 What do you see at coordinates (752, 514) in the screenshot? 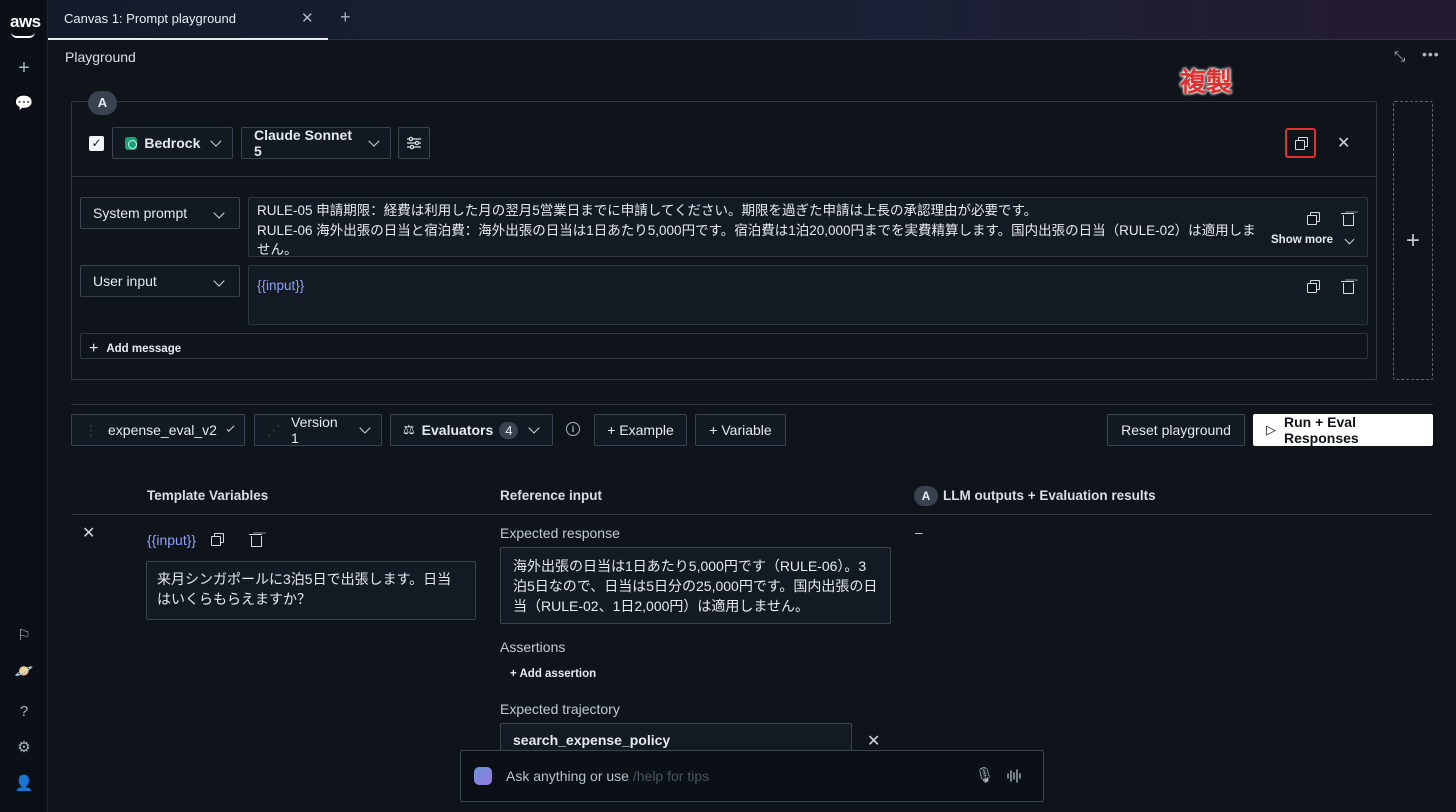
I see `table-divider` at bounding box center [752, 514].